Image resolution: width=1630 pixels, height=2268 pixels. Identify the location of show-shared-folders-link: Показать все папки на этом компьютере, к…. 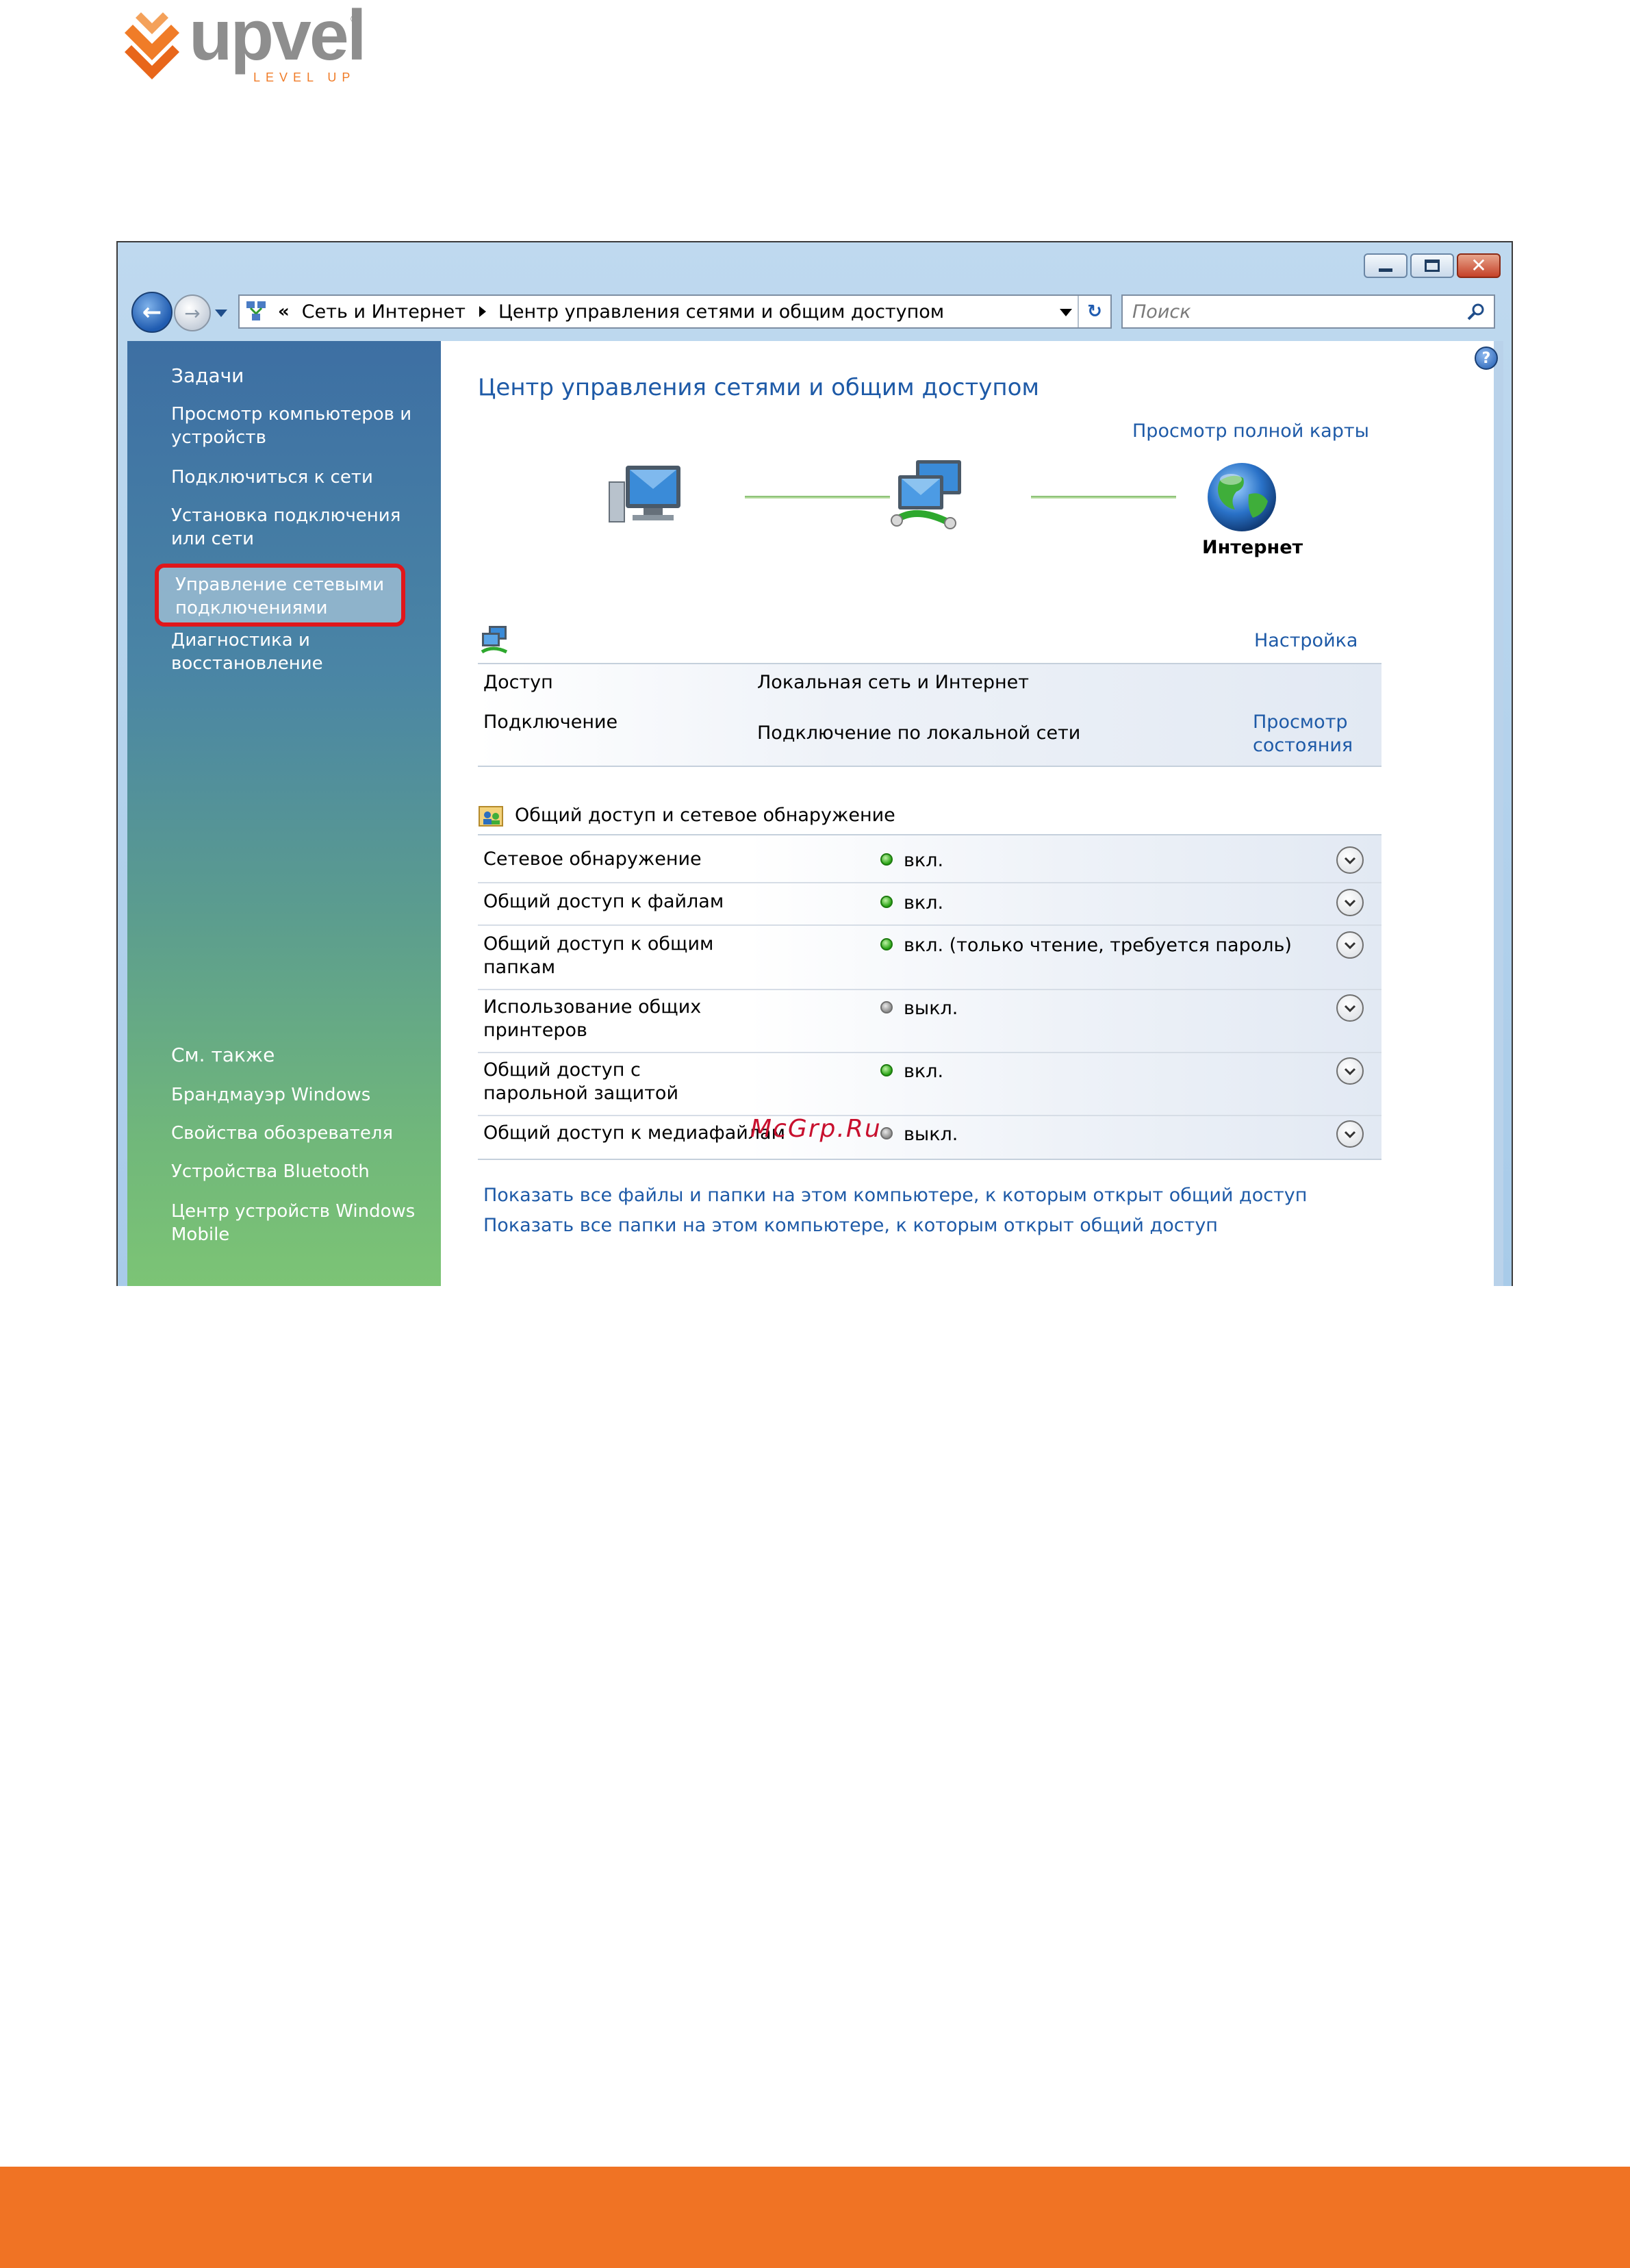
(850, 1225).